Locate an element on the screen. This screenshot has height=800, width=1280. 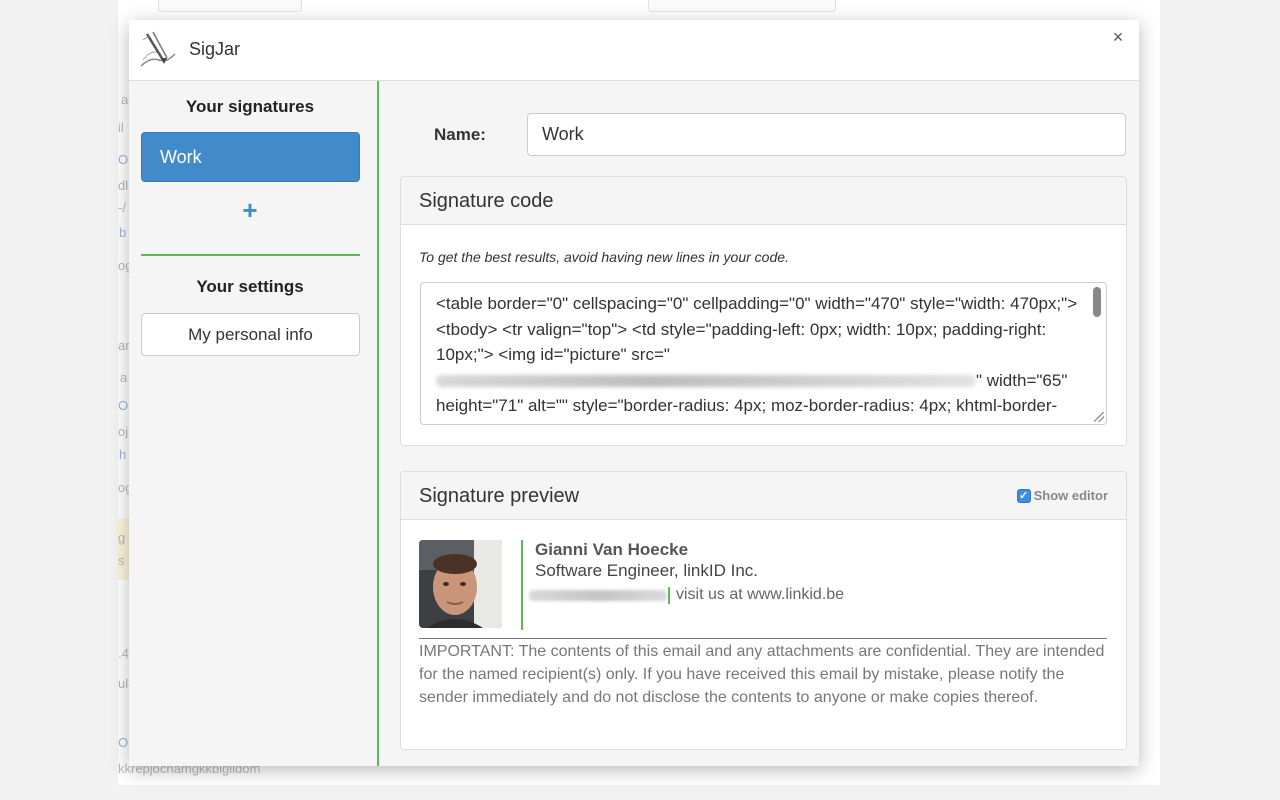
close-icon: × is located at coordinates (1118, 37).